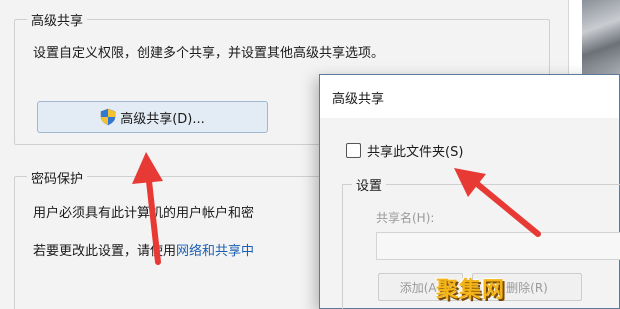  What do you see at coordinates (105, 251) in the screenshot?
I see `change-setting-prefix: 若要更改此设置，请使用` at bounding box center [105, 251].